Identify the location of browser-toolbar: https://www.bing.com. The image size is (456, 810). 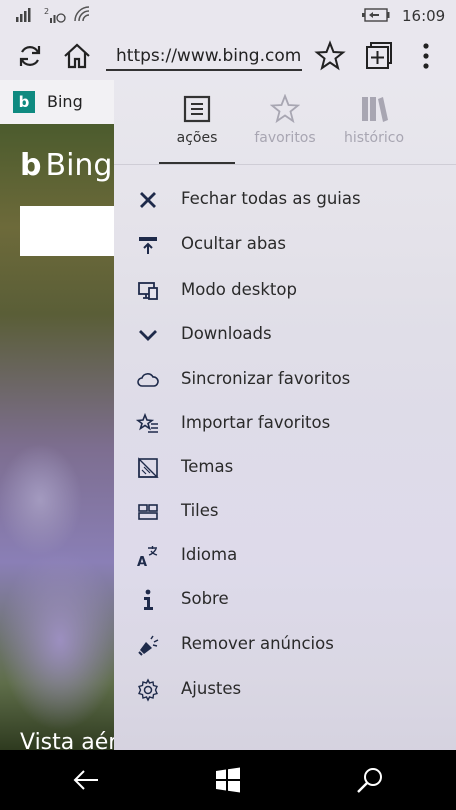
(228, 56).